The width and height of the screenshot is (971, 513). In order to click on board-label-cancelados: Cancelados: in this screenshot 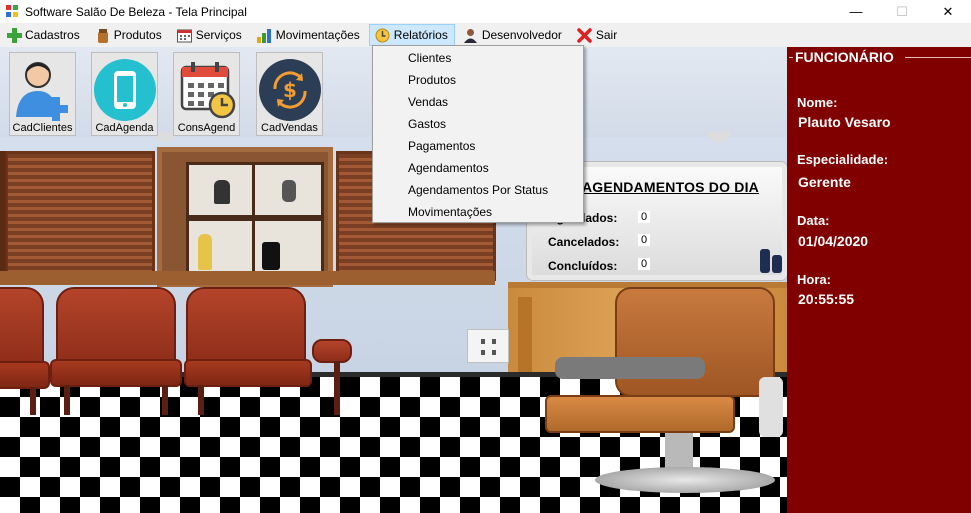, I will do `click(584, 242)`.